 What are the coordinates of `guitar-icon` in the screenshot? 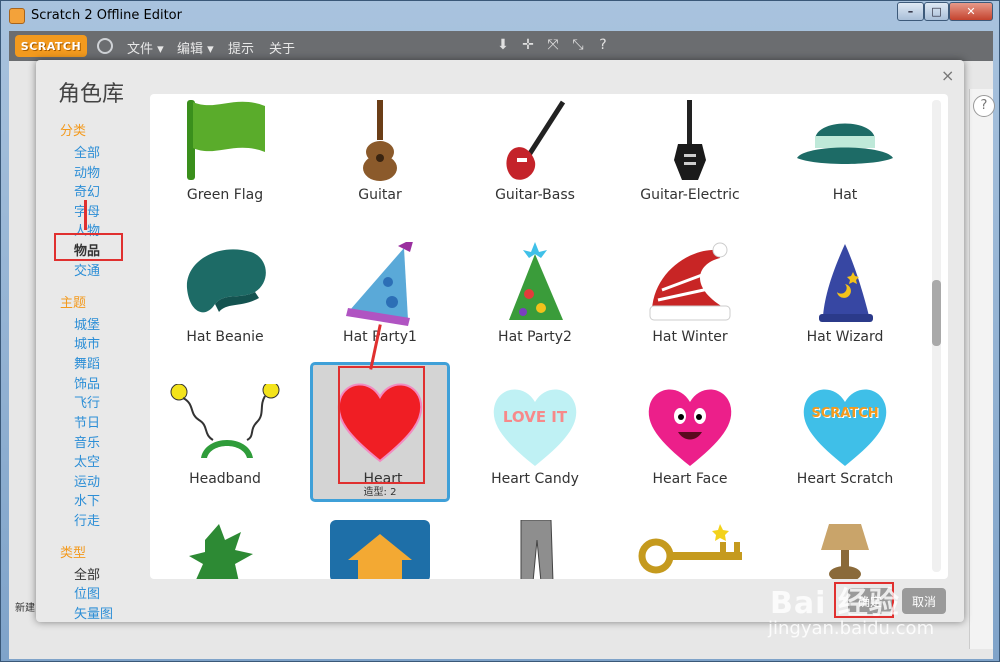 It's located at (380, 140).